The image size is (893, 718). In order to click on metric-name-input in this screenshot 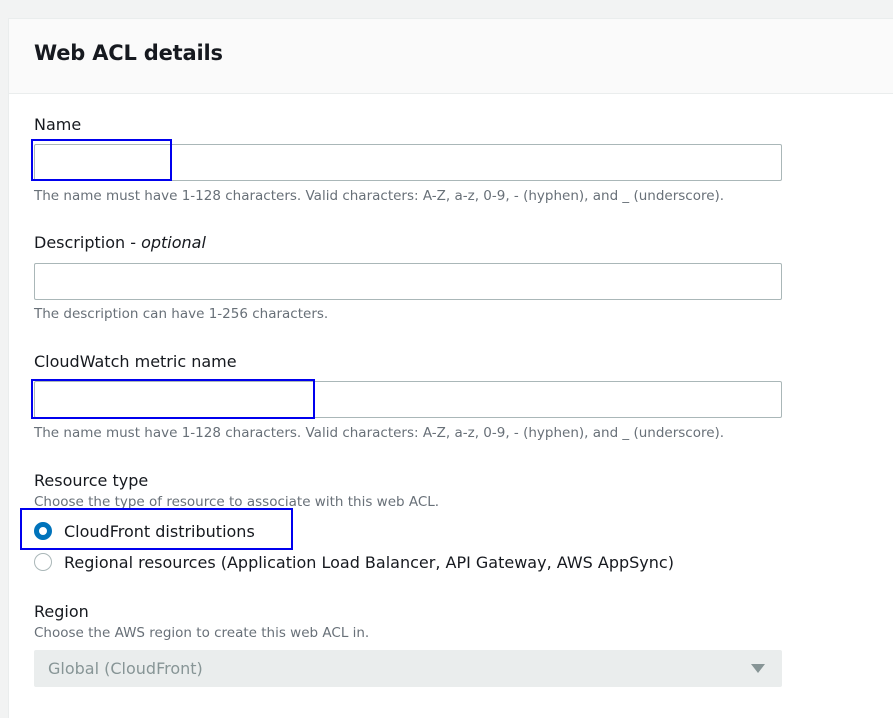, I will do `click(408, 399)`.